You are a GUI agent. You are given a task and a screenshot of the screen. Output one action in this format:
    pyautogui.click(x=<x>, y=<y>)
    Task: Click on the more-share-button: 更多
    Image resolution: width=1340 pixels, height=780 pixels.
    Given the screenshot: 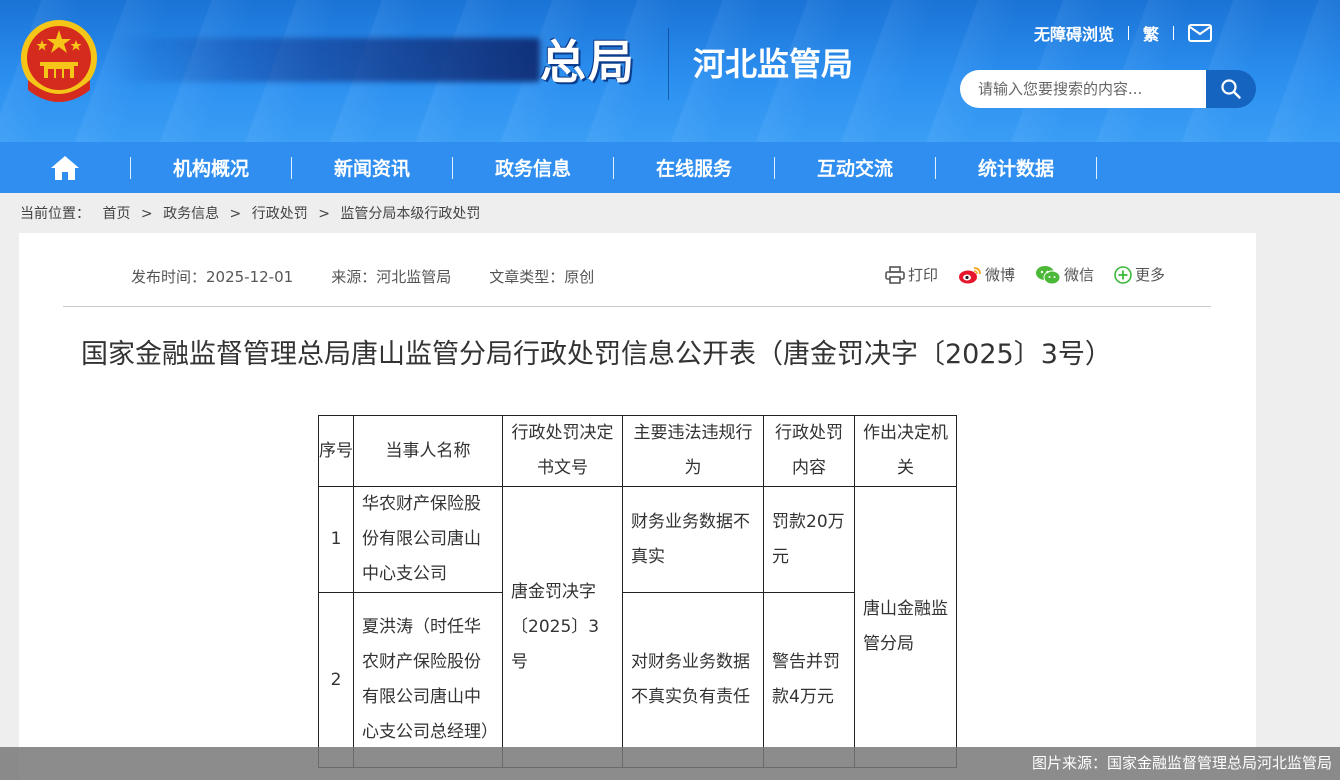 What is the action you would take?
    pyautogui.click(x=1139, y=274)
    